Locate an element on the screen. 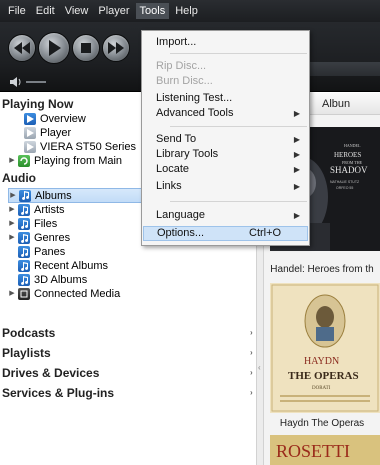 Image resolution: width=380 pixels, height=465 pixels. tree-item-label: Panes is located at coordinates (50, 252).